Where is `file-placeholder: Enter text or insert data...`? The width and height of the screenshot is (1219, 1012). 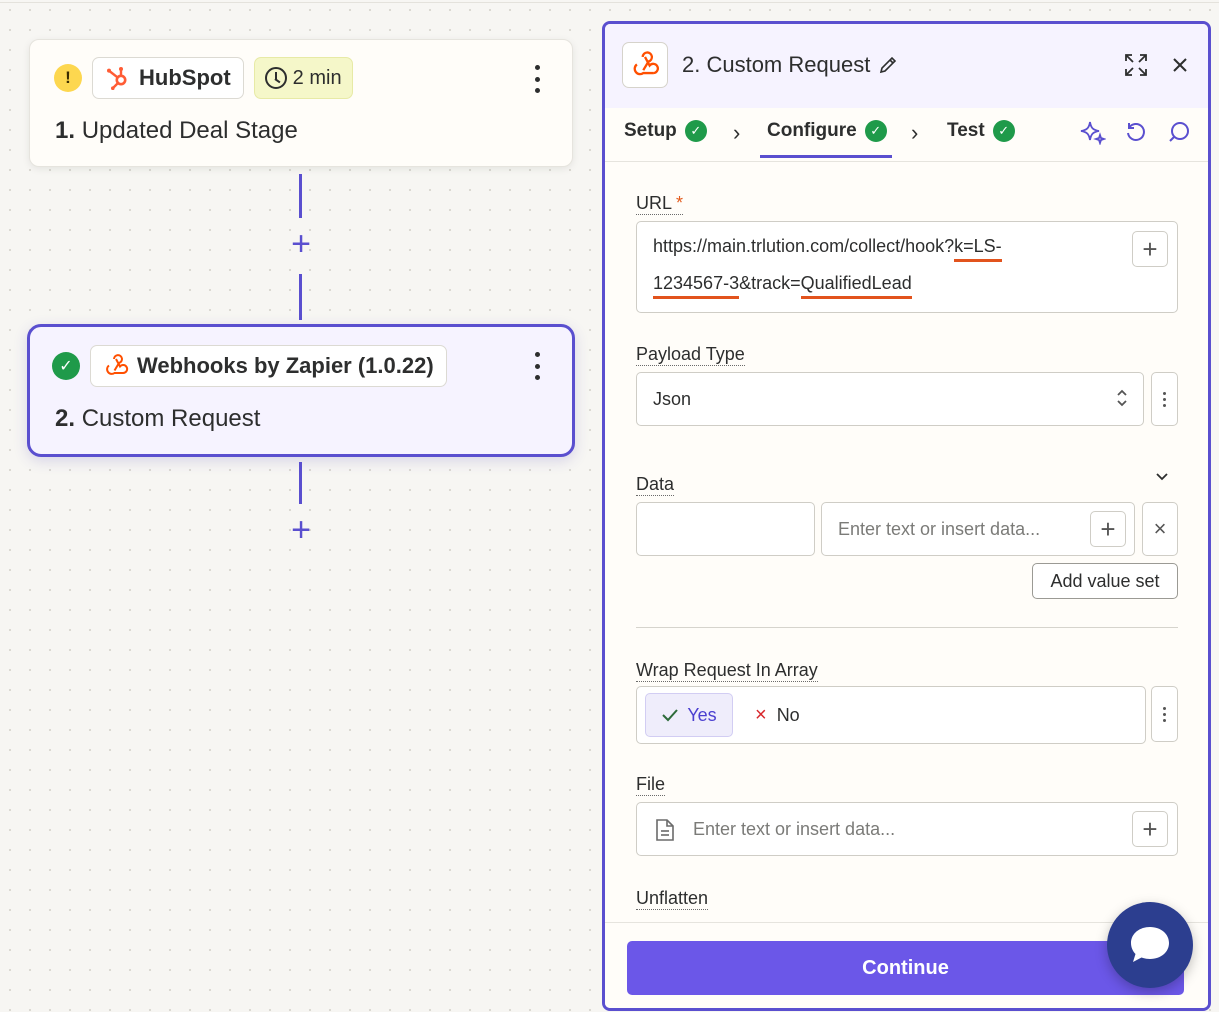 file-placeholder: Enter text or insert data... is located at coordinates (794, 829).